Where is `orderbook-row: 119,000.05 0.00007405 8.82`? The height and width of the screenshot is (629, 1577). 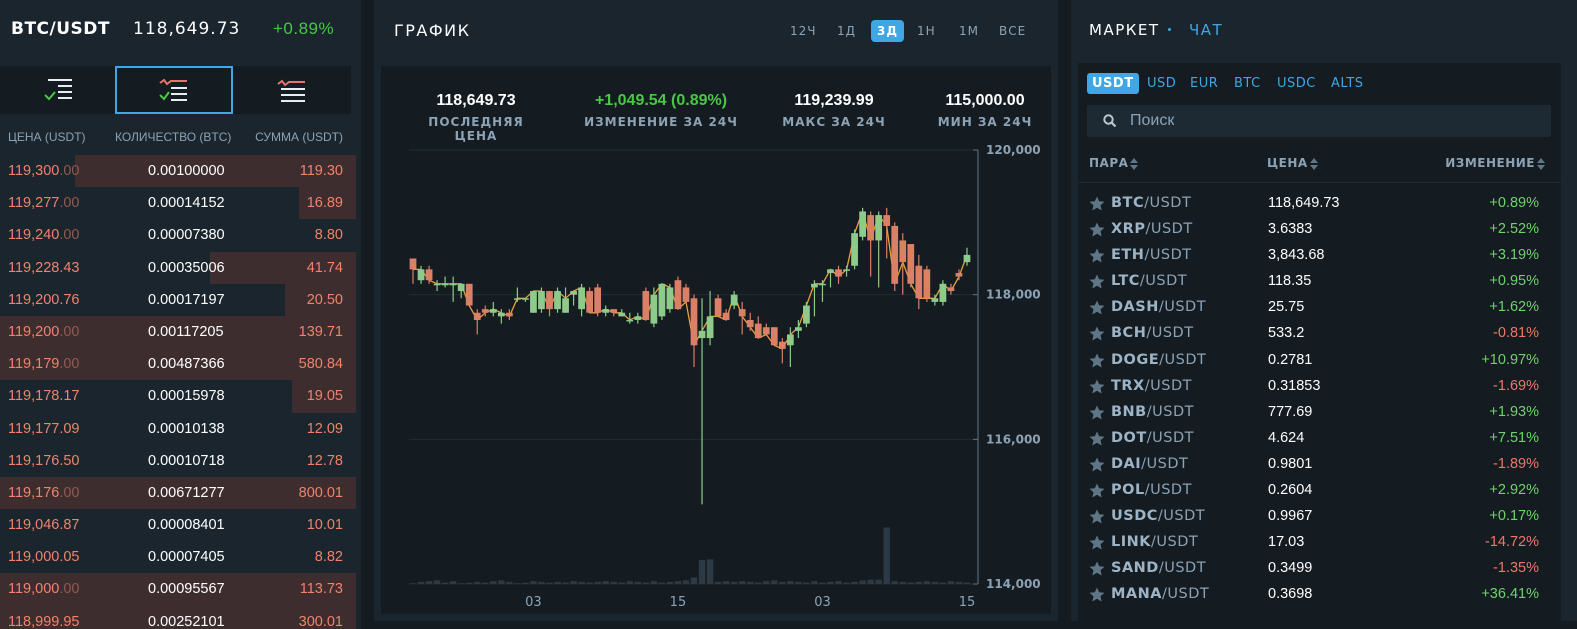 orderbook-row: 119,000.05 0.00007405 8.82 is located at coordinates (178, 557).